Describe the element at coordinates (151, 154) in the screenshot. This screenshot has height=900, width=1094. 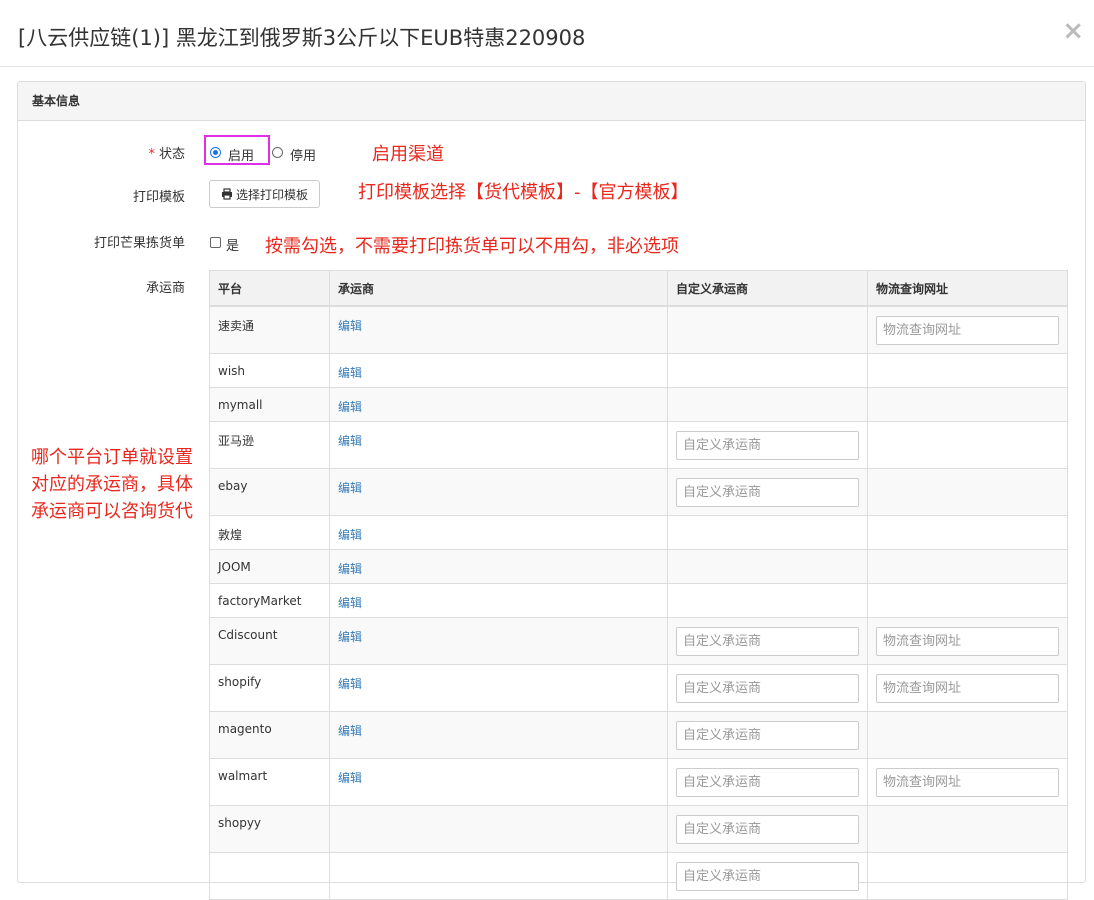
I see `required-mark: *` at that location.